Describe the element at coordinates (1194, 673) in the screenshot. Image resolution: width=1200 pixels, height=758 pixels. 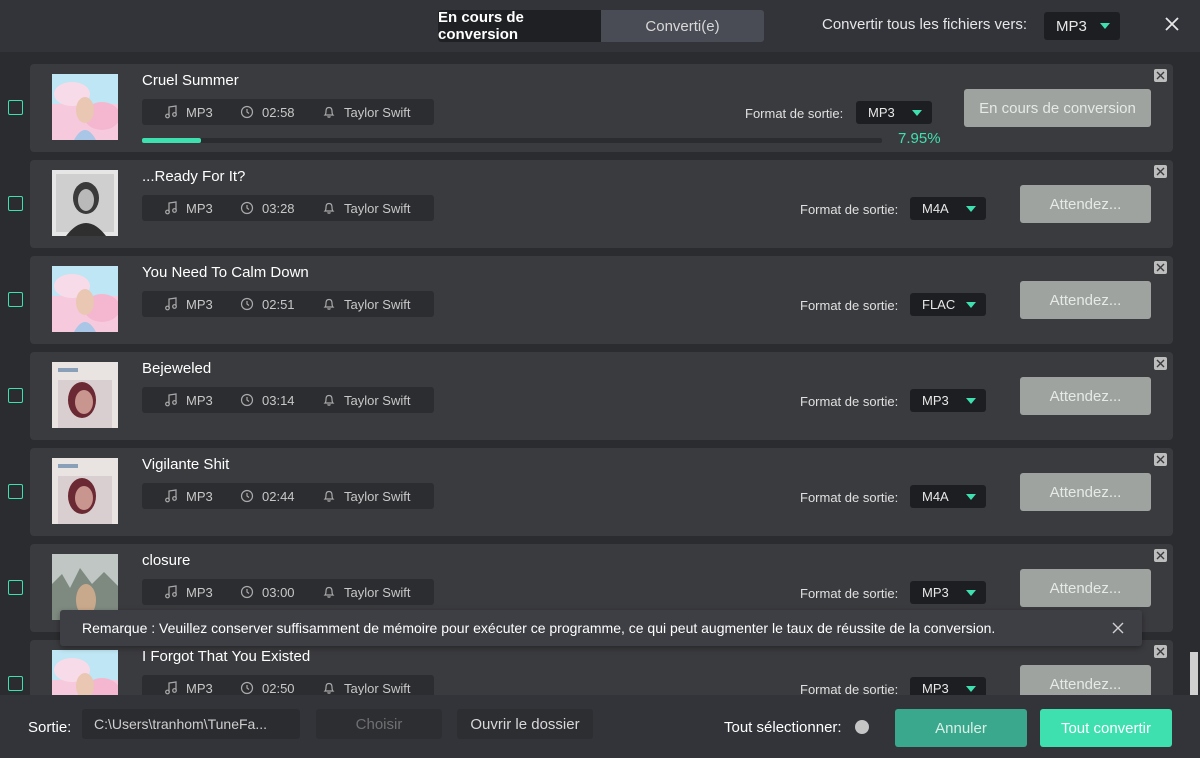
I see `scrollbar-thumb` at that location.